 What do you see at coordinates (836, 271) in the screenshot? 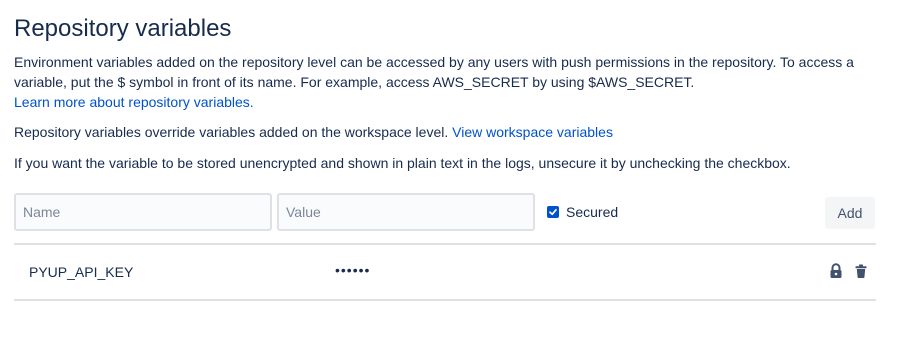
I see `lock-icon` at bounding box center [836, 271].